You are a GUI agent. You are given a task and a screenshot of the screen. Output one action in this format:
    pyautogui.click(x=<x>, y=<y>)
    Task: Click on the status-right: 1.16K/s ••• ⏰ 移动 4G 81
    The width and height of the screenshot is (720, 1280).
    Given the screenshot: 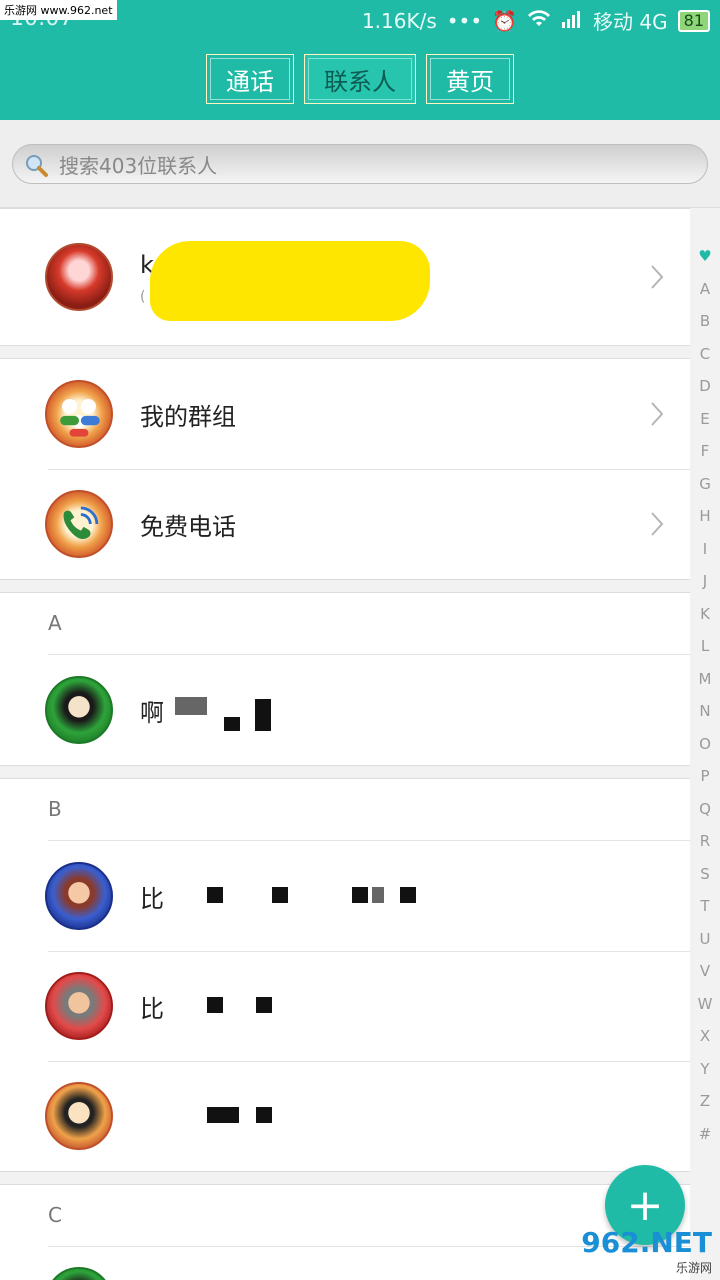 What is the action you would take?
    pyautogui.click(x=536, y=20)
    